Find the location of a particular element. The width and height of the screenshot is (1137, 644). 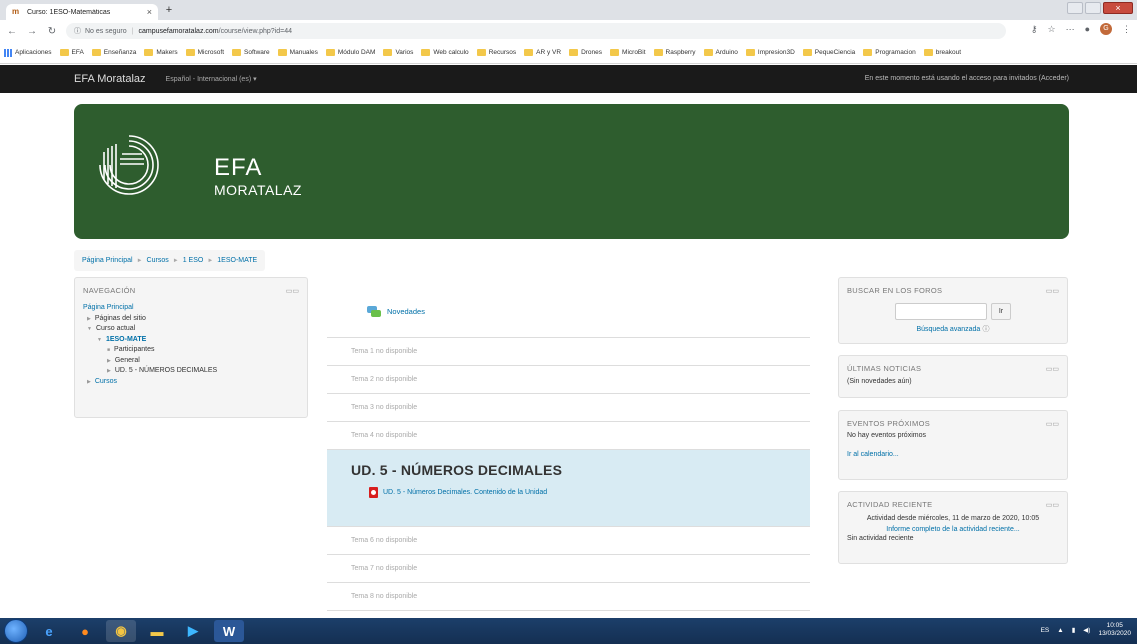

bookmark-folder: Makers is located at coordinates (161, 52).